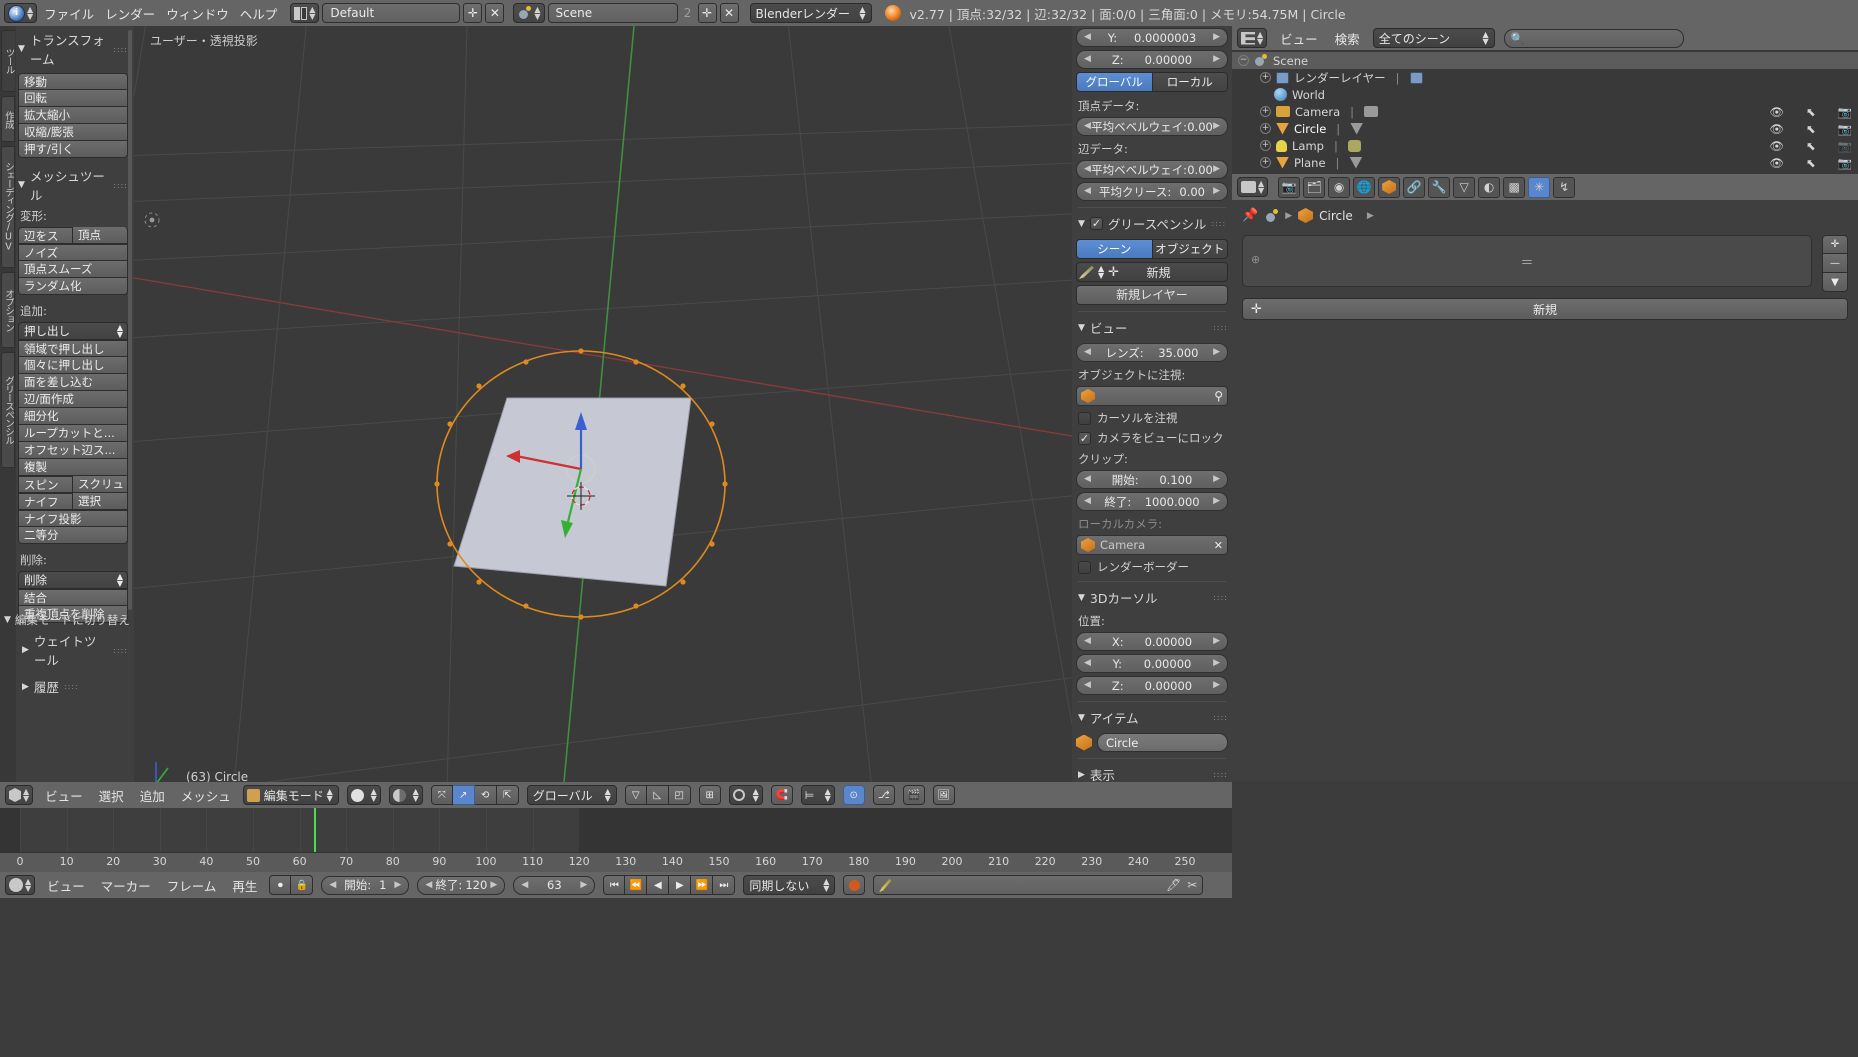  Describe the element at coordinates (709, 795) in the screenshot. I see `limit-selection-visible-button: ⊞` at that location.